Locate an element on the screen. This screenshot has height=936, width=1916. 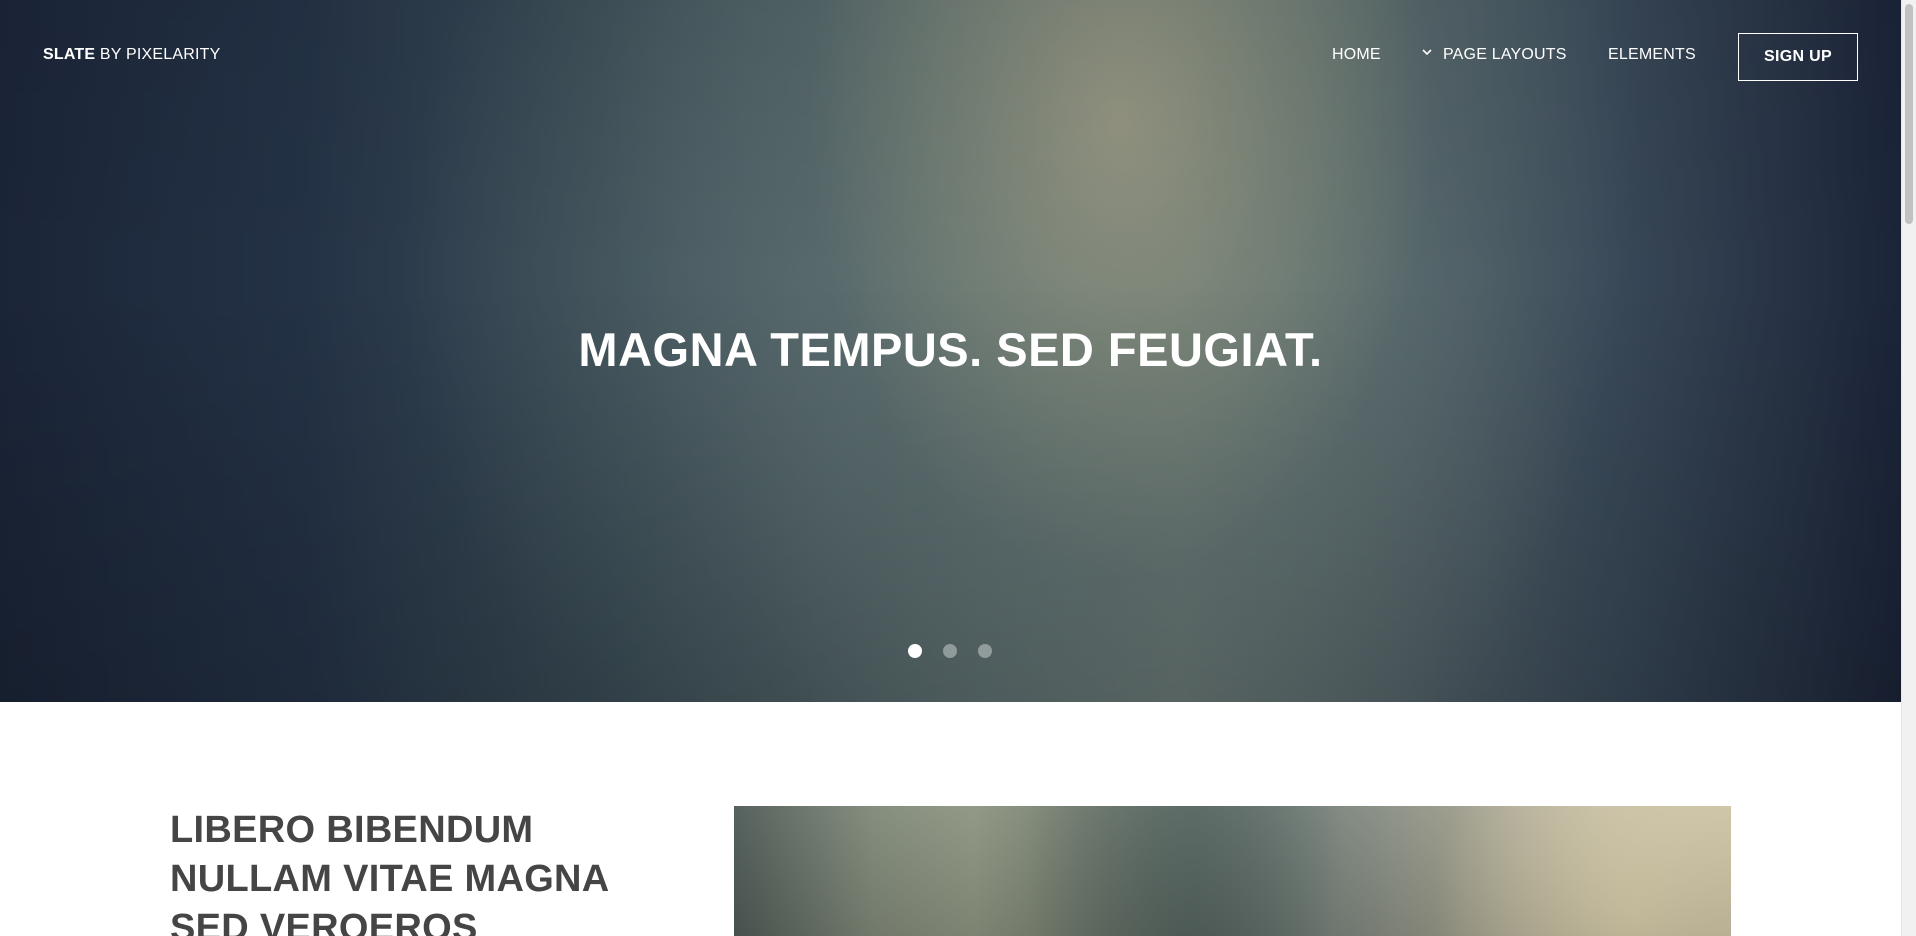
chevron-down-icon is located at coordinates (1427, 52).